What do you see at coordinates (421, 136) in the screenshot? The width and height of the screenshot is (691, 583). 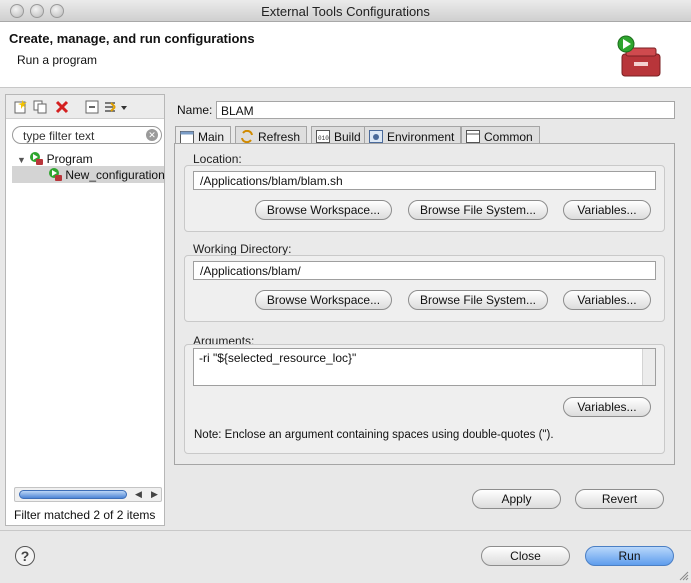 I see `tab-label: Environment` at bounding box center [421, 136].